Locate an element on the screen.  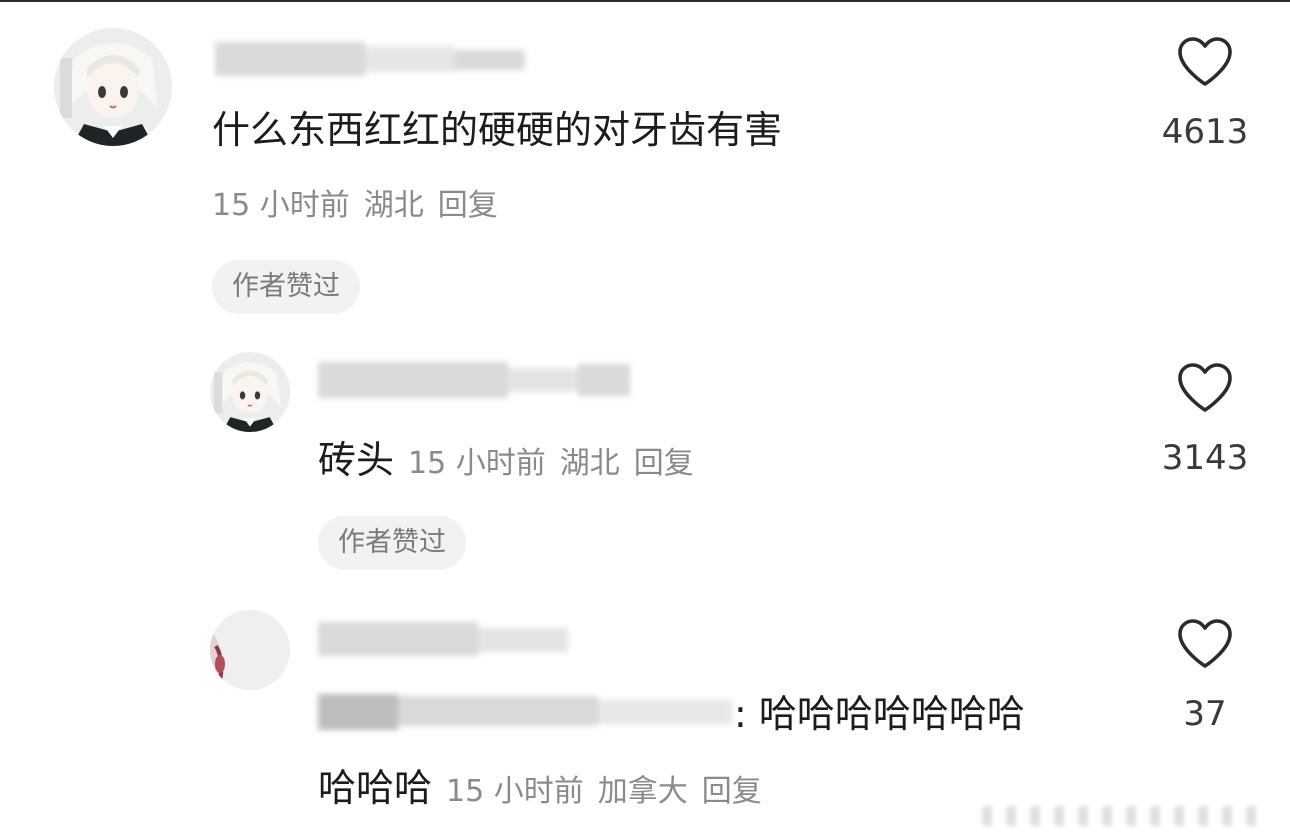
like-control: 37 is located at coordinates (1205, 676).